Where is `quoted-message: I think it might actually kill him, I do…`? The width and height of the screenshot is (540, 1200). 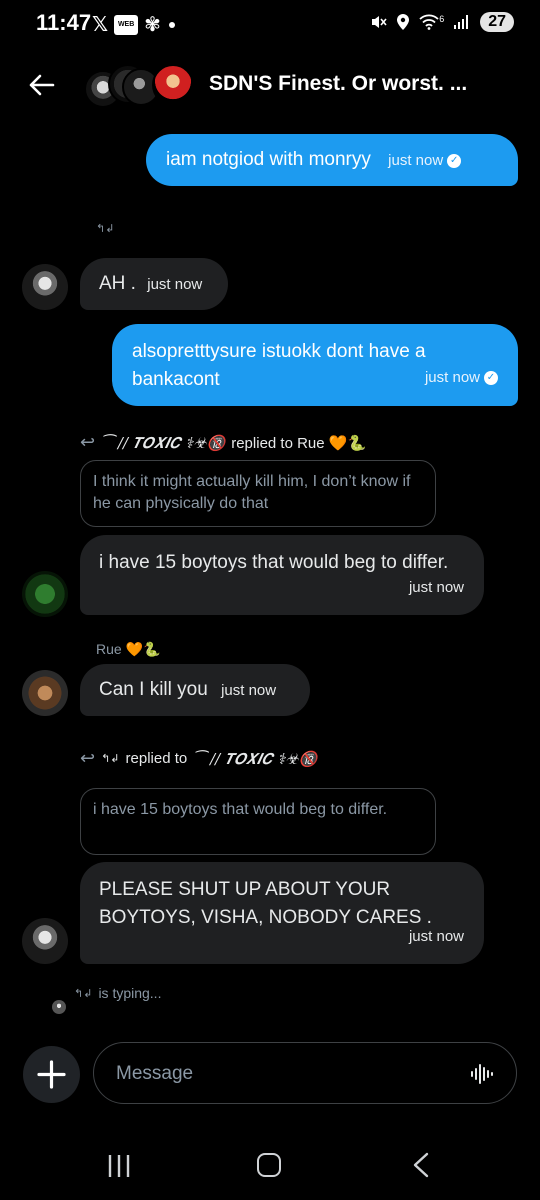
quoted-message: I think it might actually kill him, I do… is located at coordinates (258, 493).